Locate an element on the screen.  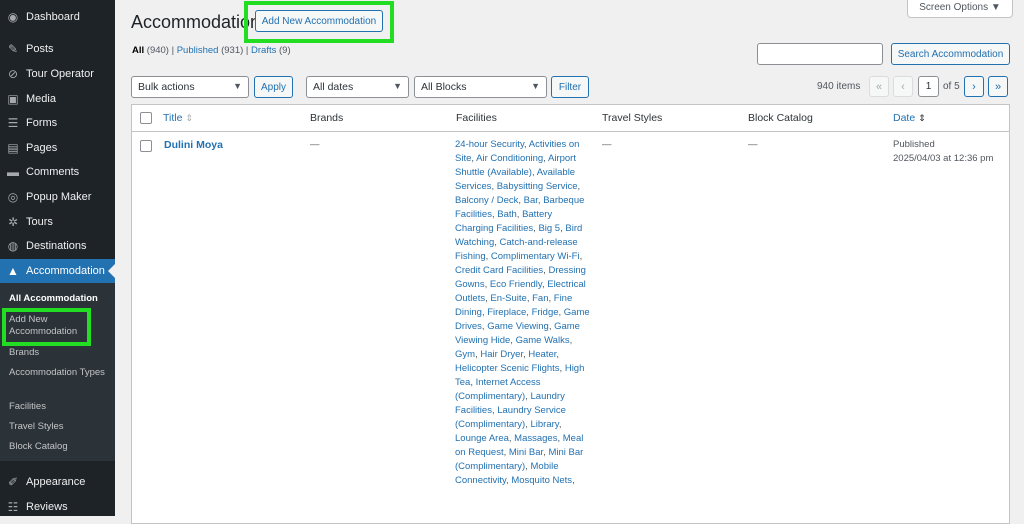
page-title: Accommodation is located at coordinates (196, 22).